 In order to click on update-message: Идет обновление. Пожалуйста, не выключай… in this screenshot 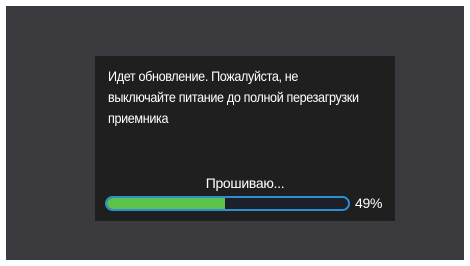, I will do `click(251, 97)`.